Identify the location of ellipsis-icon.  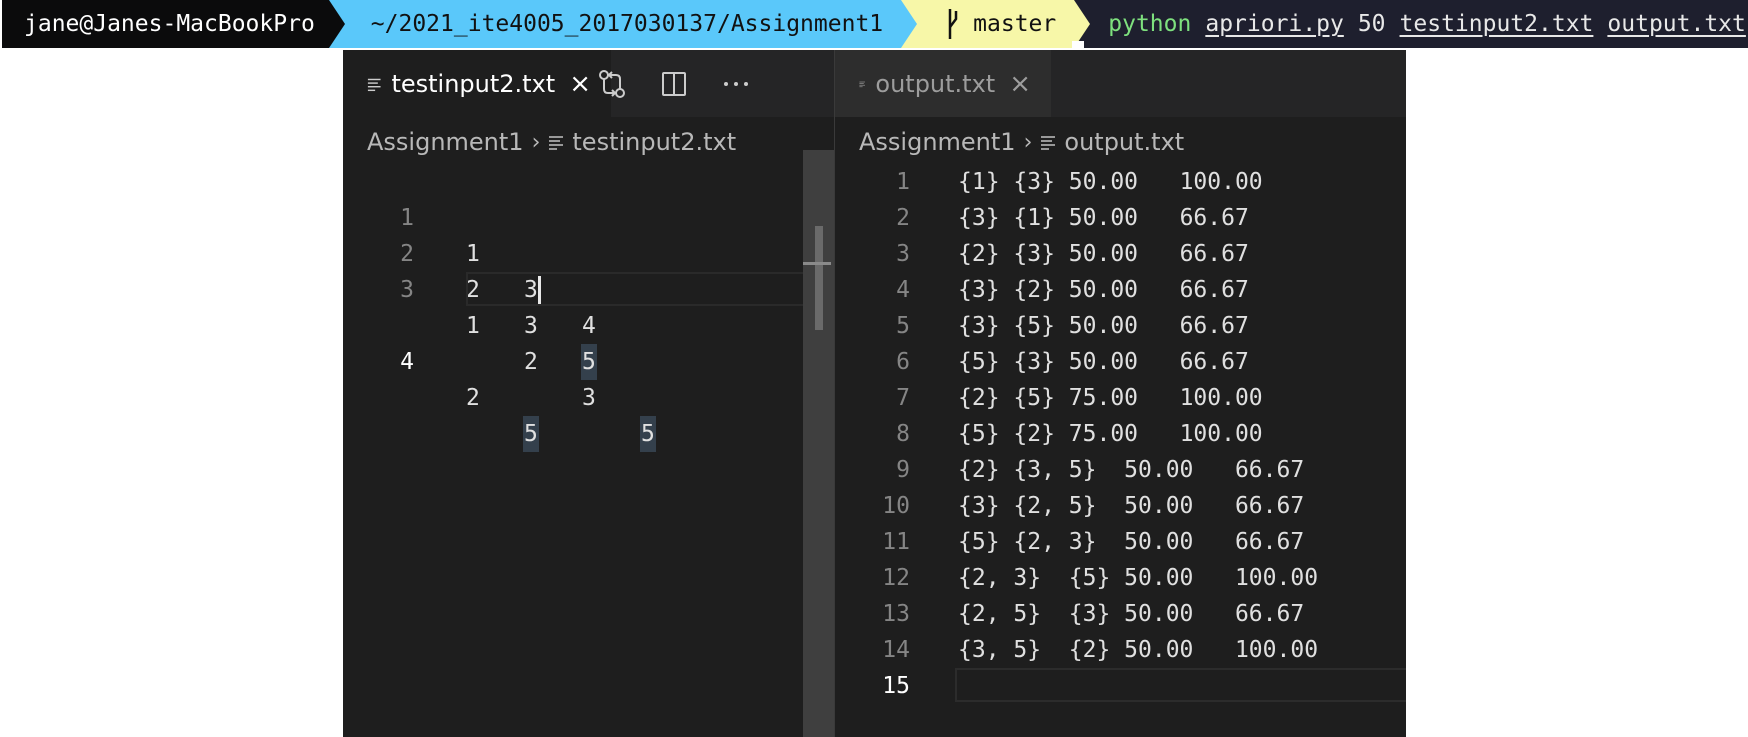
(736, 83).